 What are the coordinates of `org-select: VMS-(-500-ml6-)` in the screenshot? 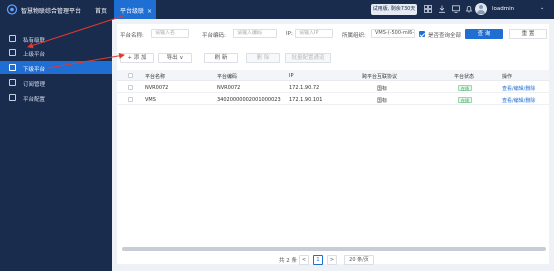 It's located at (393, 33).